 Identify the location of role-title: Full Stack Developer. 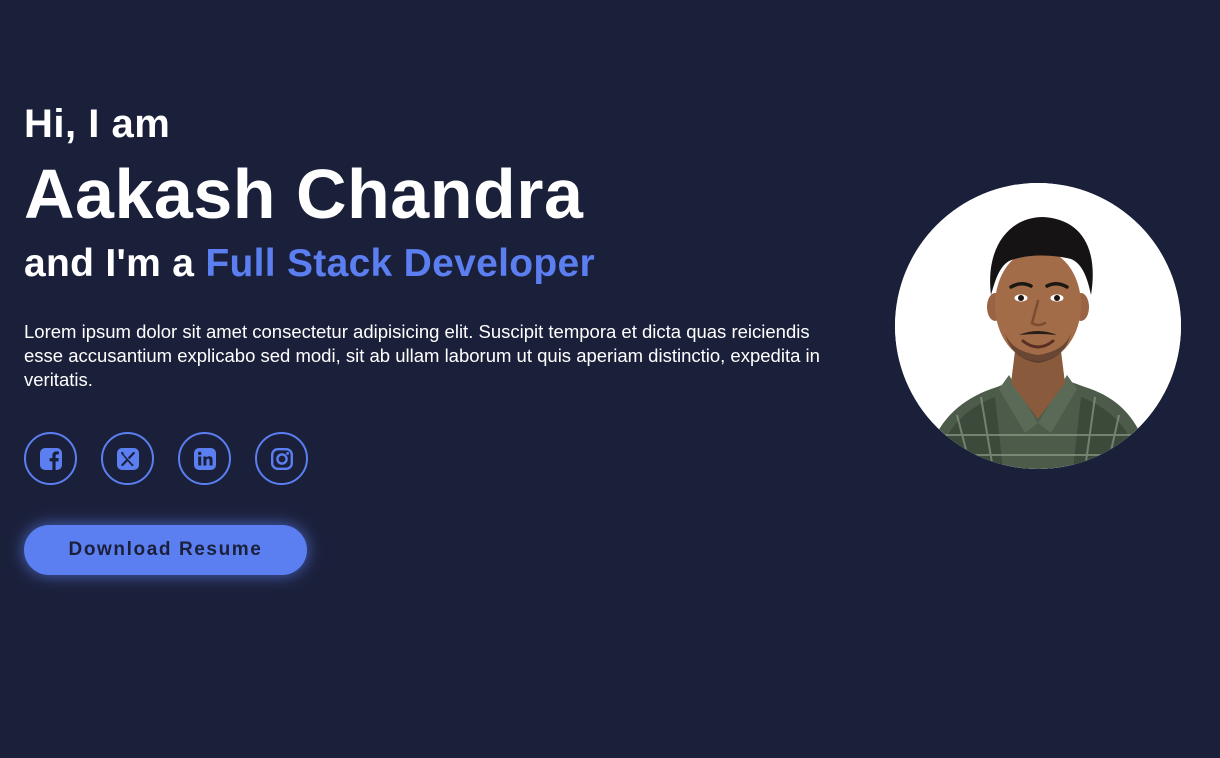
(400, 263).